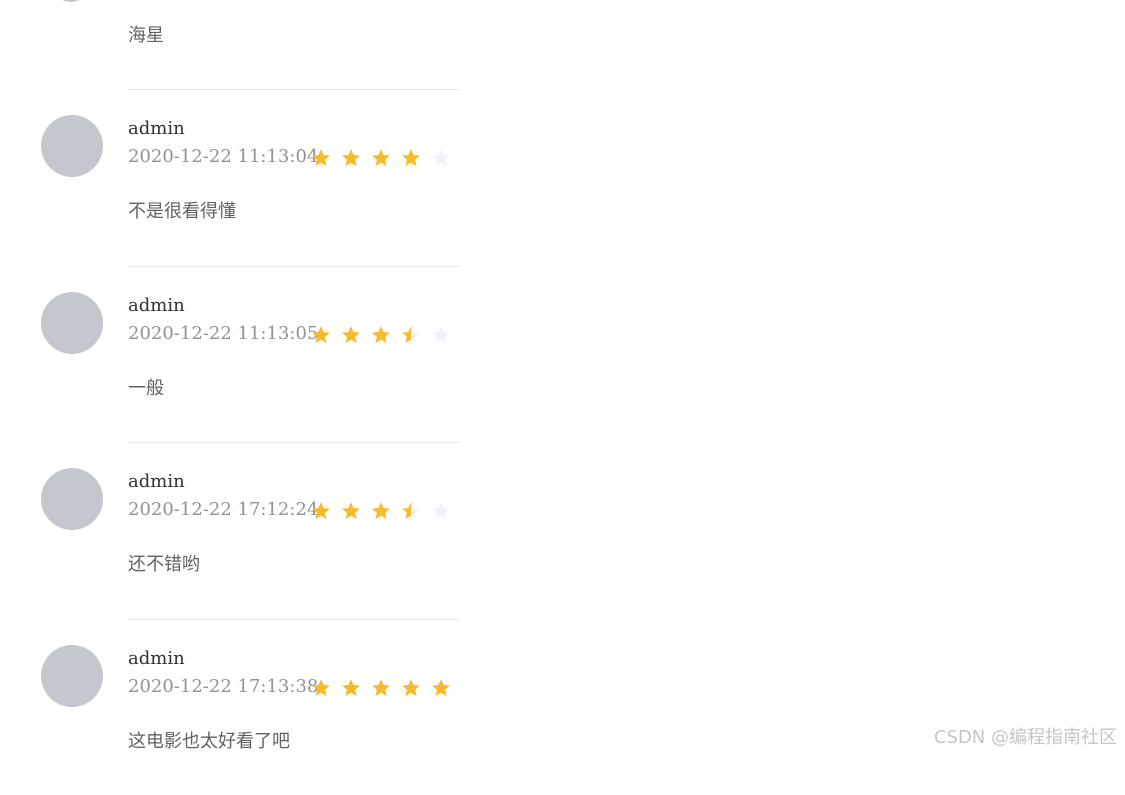 The height and width of the screenshot is (795, 1125). What do you see at coordinates (146, 35) in the screenshot?
I see `comment-content: 海星` at bounding box center [146, 35].